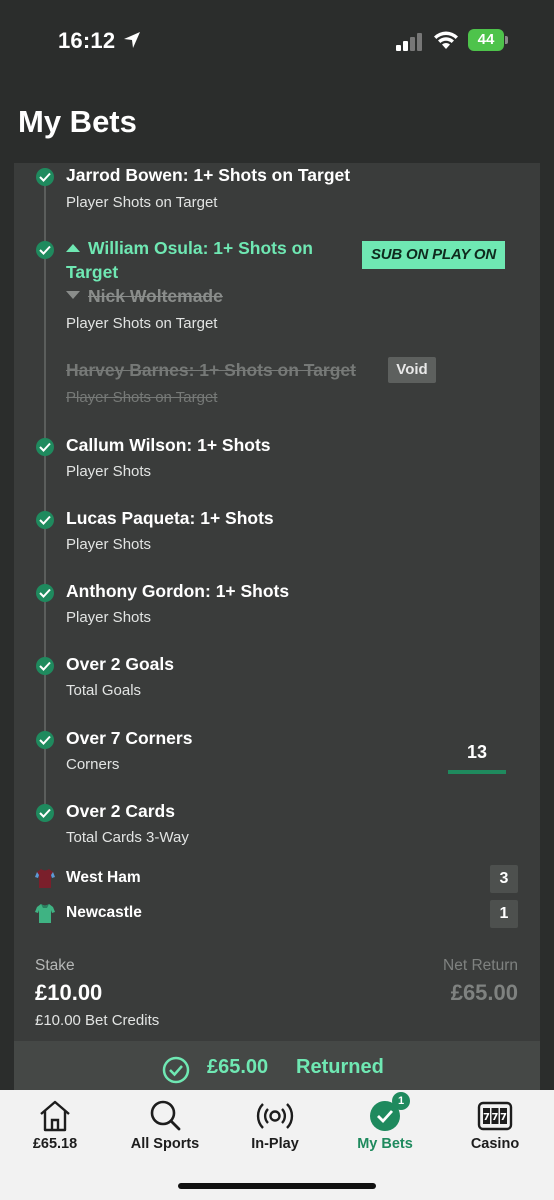 The width and height of the screenshot is (554, 1200). What do you see at coordinates (277, 1186) in the screenshot?
I see `home-indicator` at bounding box center [277, 1186].